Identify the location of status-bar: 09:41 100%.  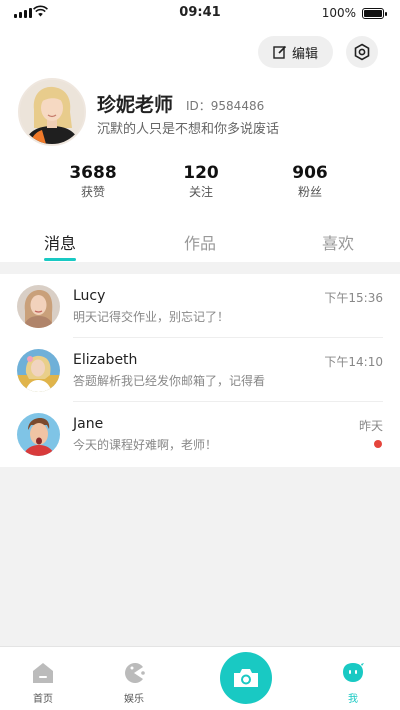
(200, 13).